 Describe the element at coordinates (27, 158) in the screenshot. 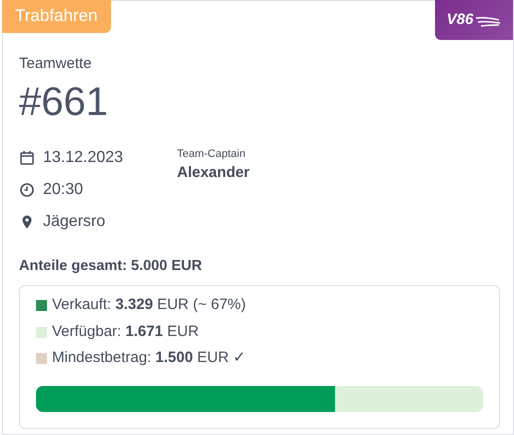

I see `calendar-icon` at that location.